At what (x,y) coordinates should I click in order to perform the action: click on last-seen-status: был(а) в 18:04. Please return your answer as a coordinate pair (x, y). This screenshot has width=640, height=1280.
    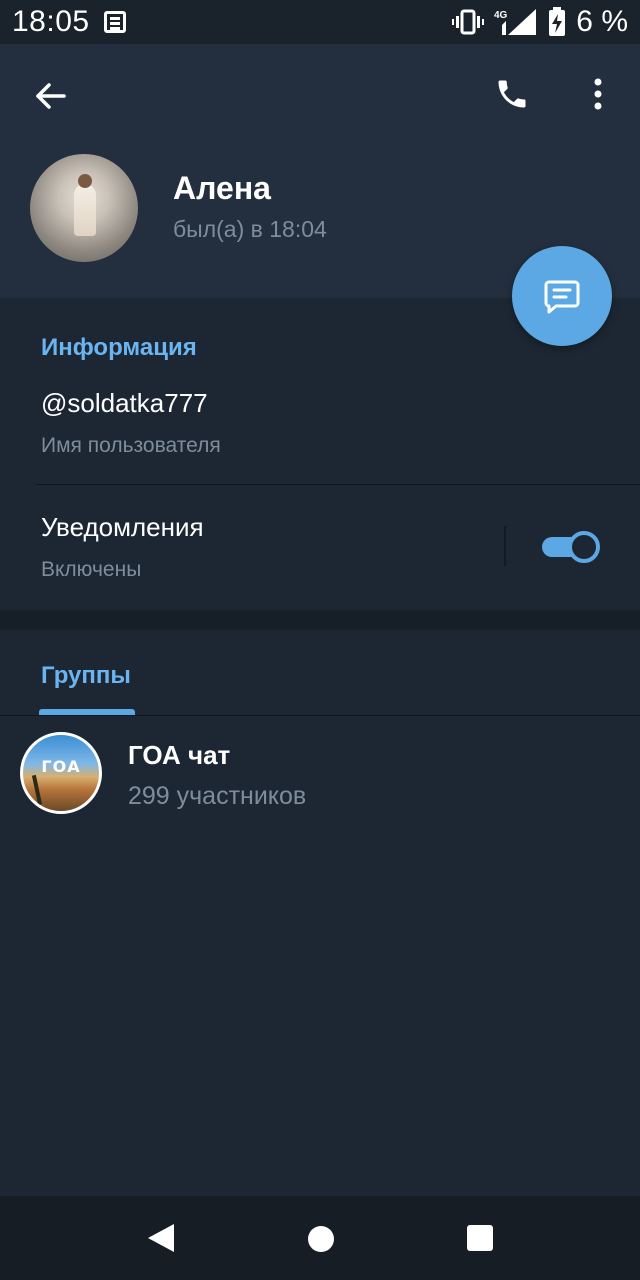
    Looking at the image, I should click on (250, 229).